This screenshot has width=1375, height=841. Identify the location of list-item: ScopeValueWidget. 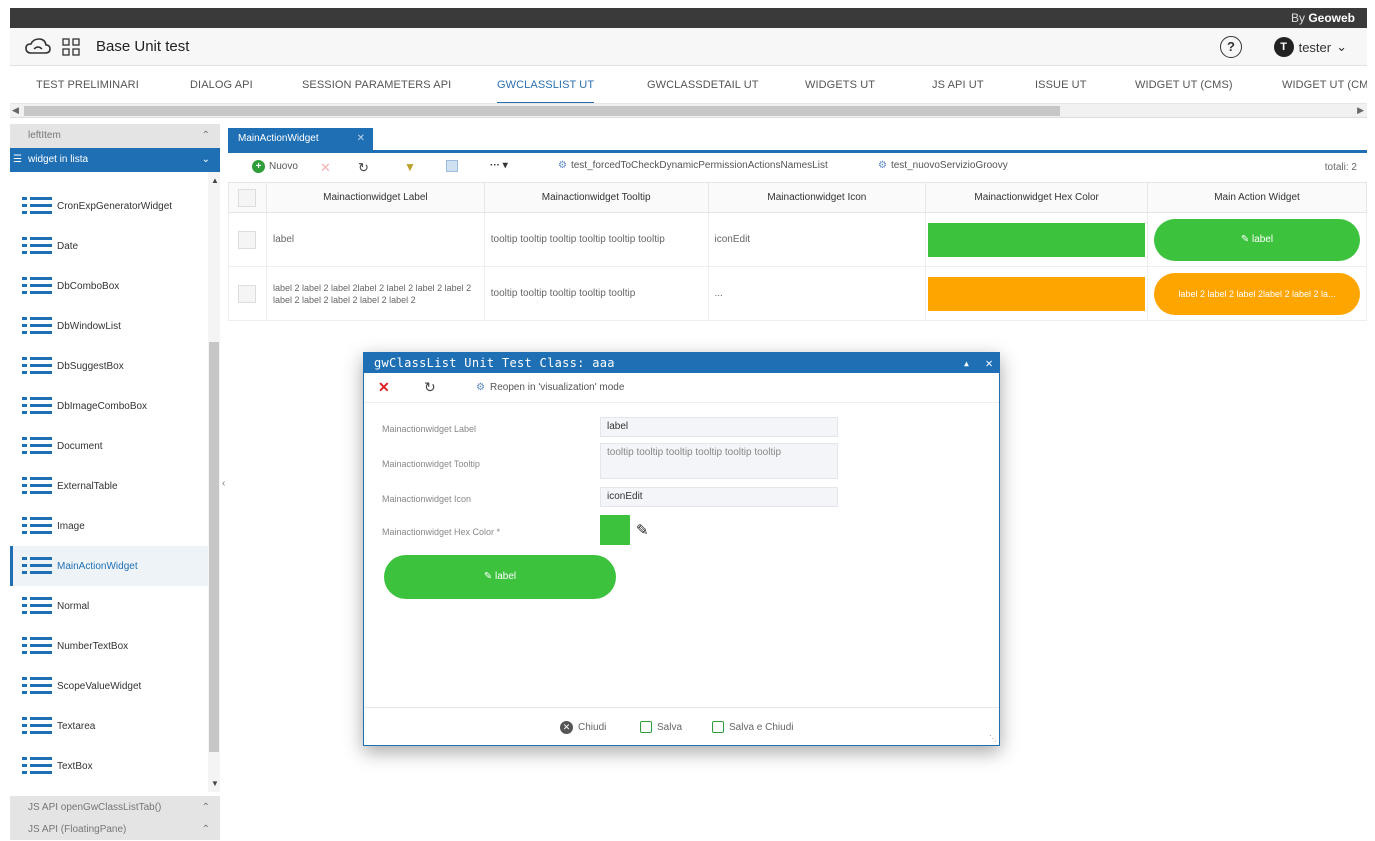
(109, 686).